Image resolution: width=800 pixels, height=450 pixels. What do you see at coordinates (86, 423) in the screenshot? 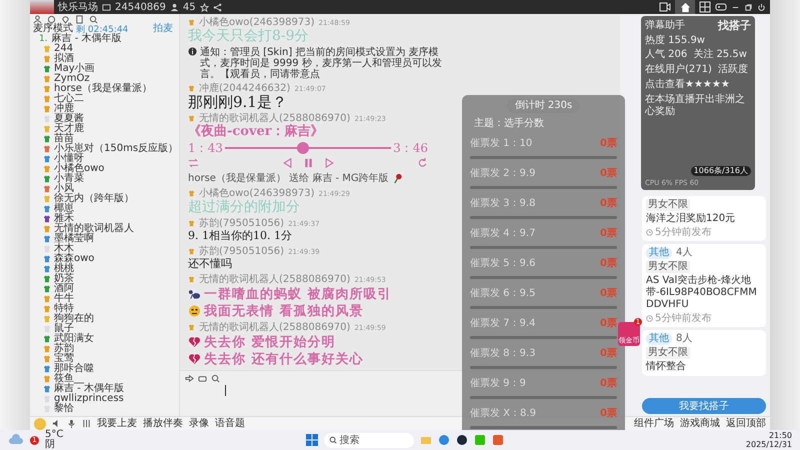
I see `equalizer-icon` at bounding box center [86, 423].